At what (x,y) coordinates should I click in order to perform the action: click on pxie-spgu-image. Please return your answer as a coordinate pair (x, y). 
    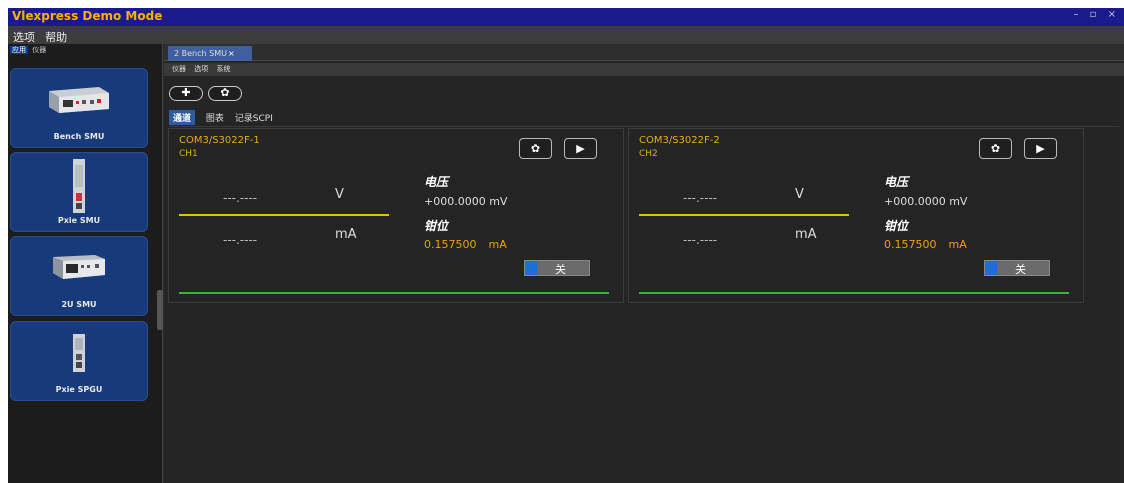
    Looking at the image, I should click on (79, 353).